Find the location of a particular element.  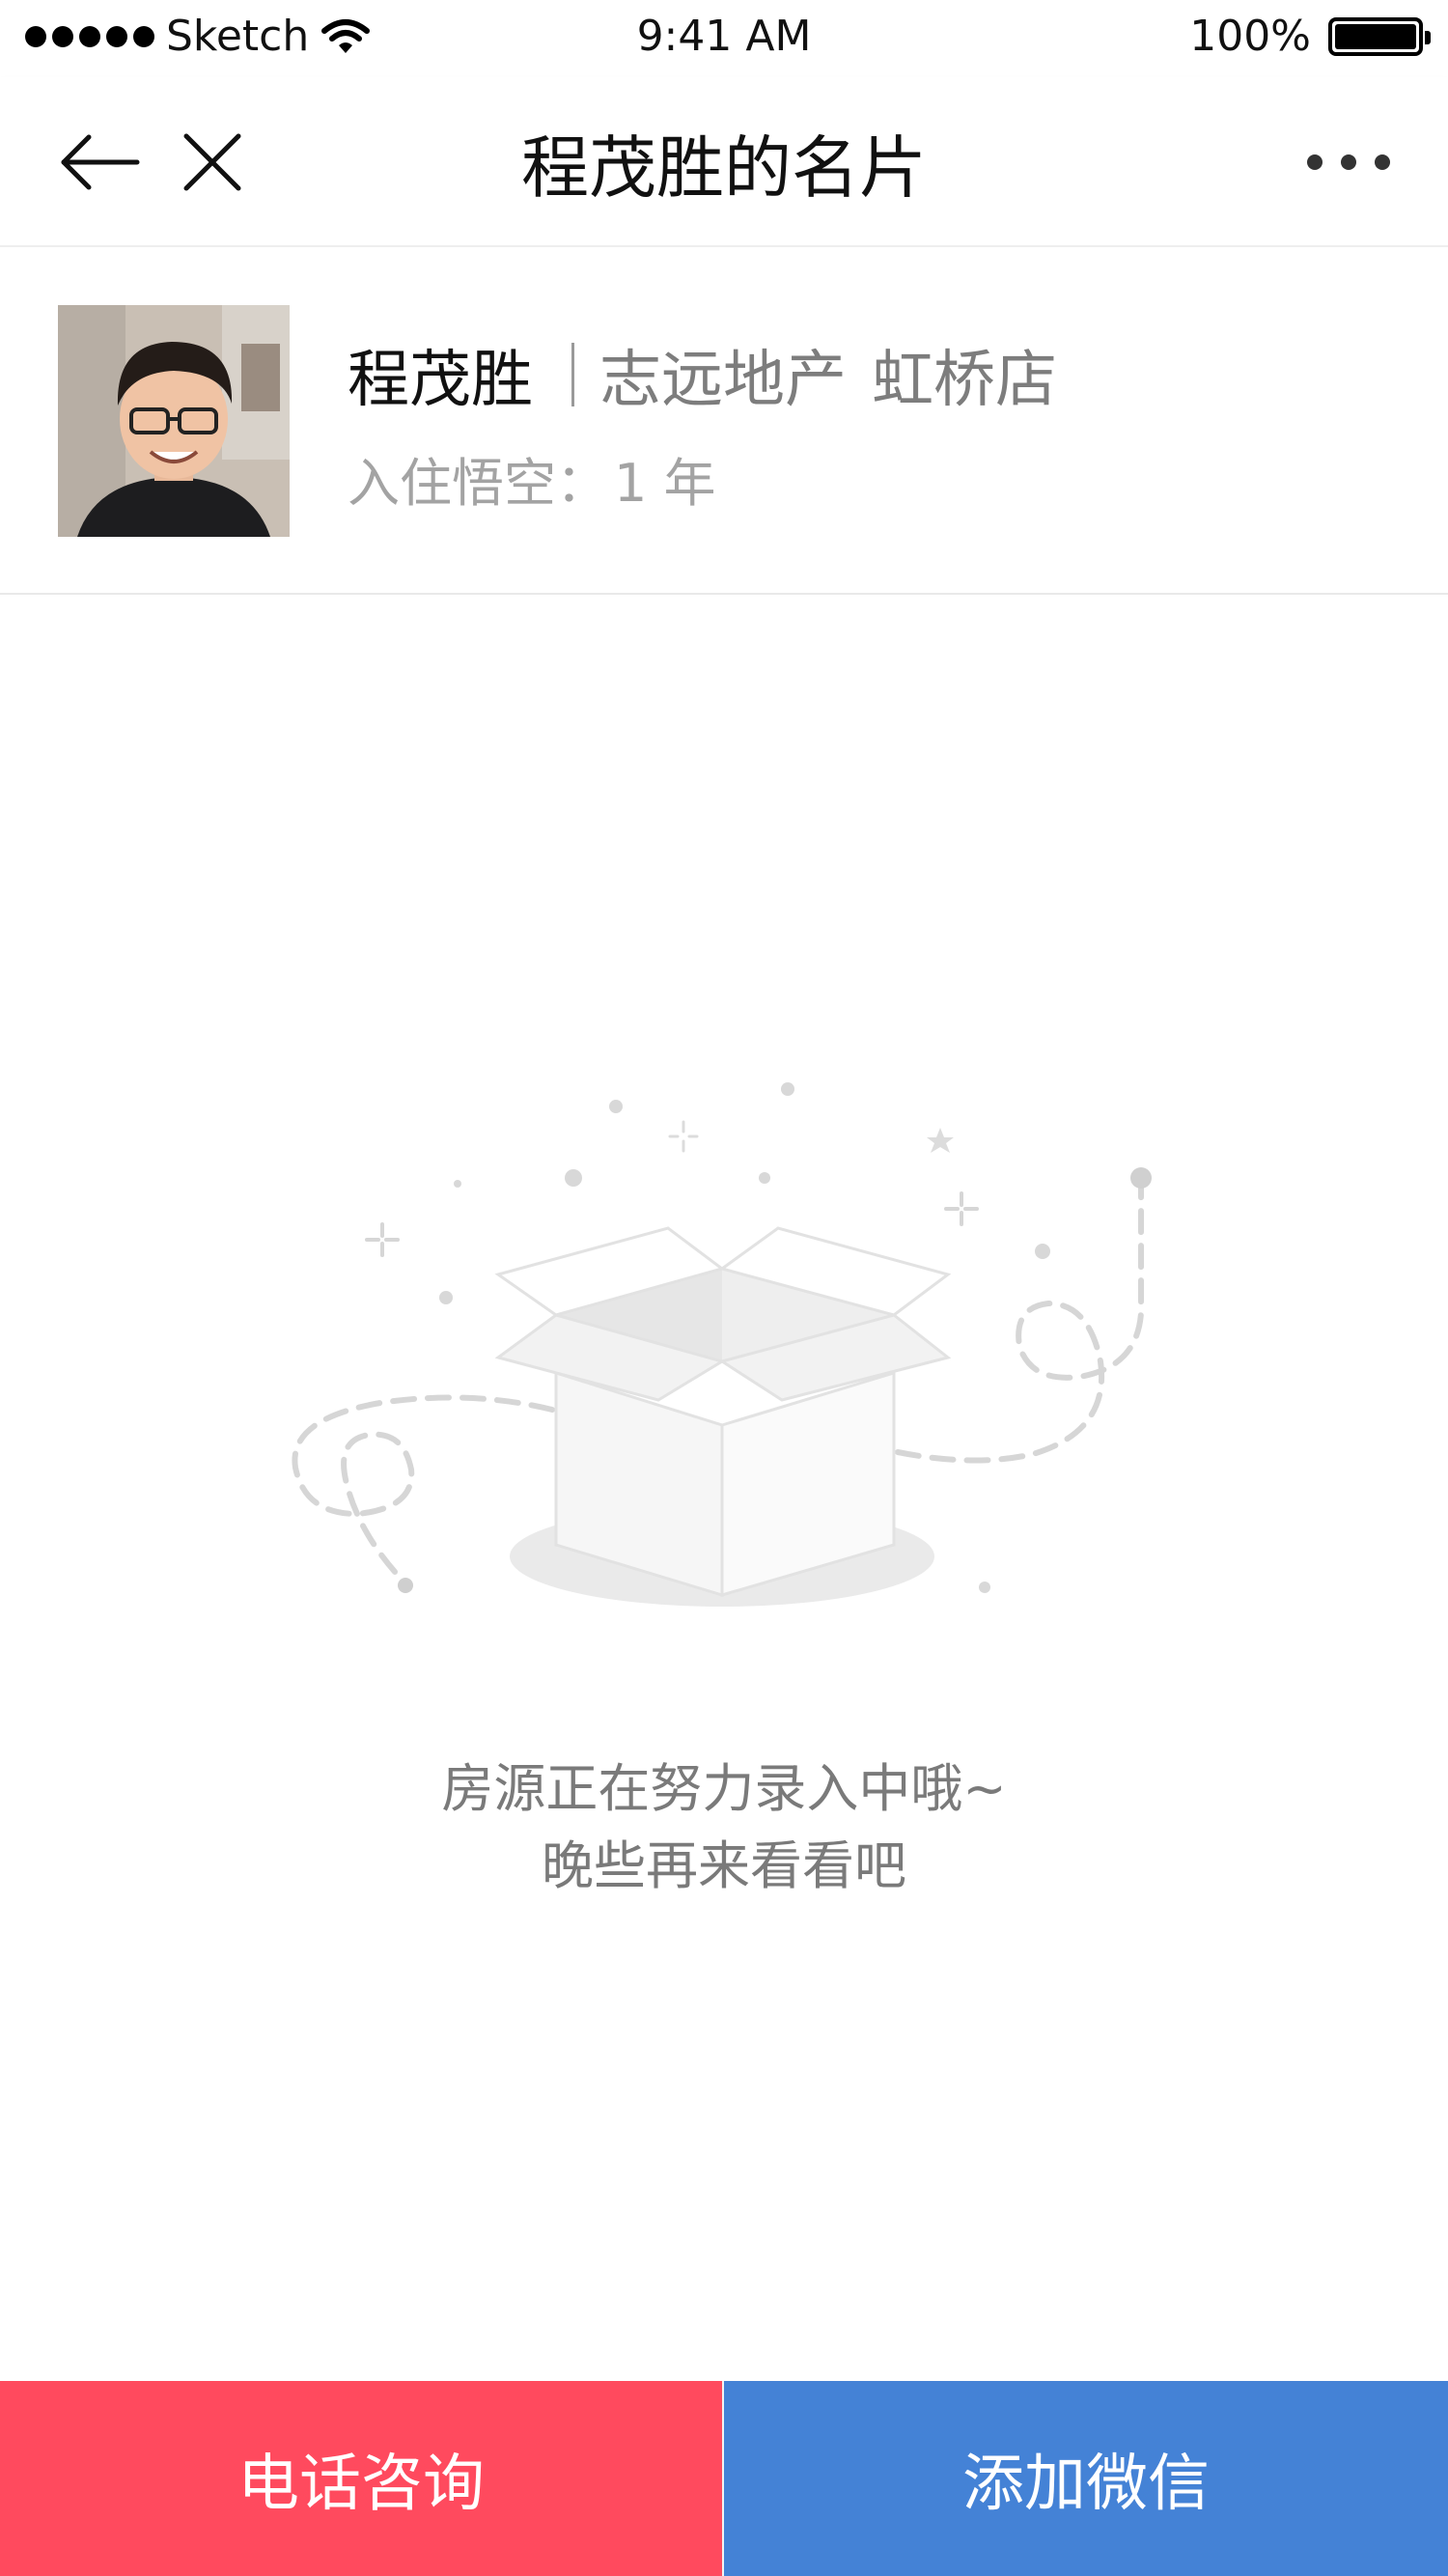

nav-bar: 程茂胜的名片 is located at coordinates (724, 162).